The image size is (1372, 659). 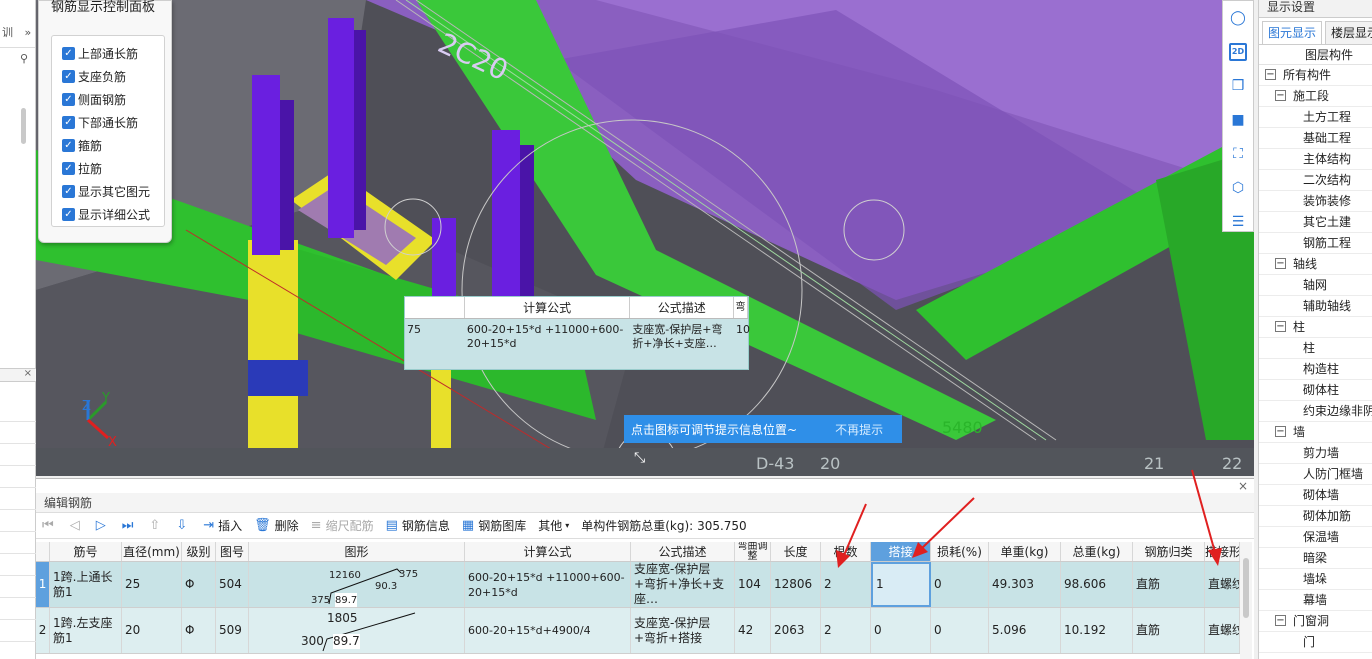 I want to click on formula-cell: 600-20+15*d +11000+600-20+15*d, so click(x=548, y=584).